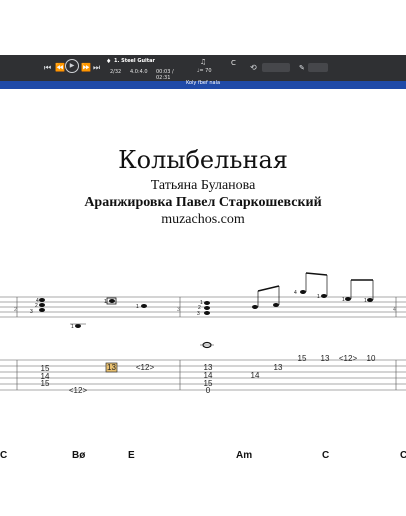  I want to click on chord-name: Am, so click(244, 455).